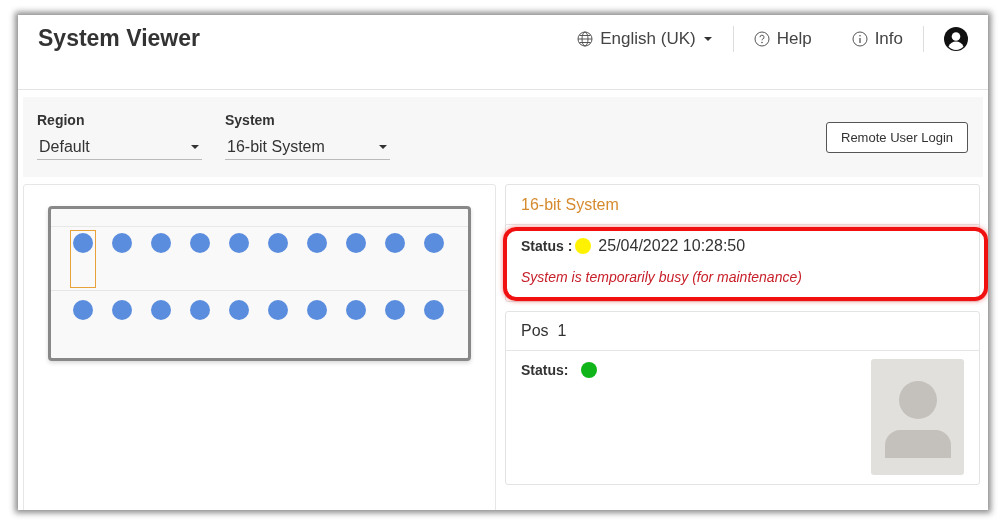  I want to click on system-title: 16-bit System, so click(742, 205).